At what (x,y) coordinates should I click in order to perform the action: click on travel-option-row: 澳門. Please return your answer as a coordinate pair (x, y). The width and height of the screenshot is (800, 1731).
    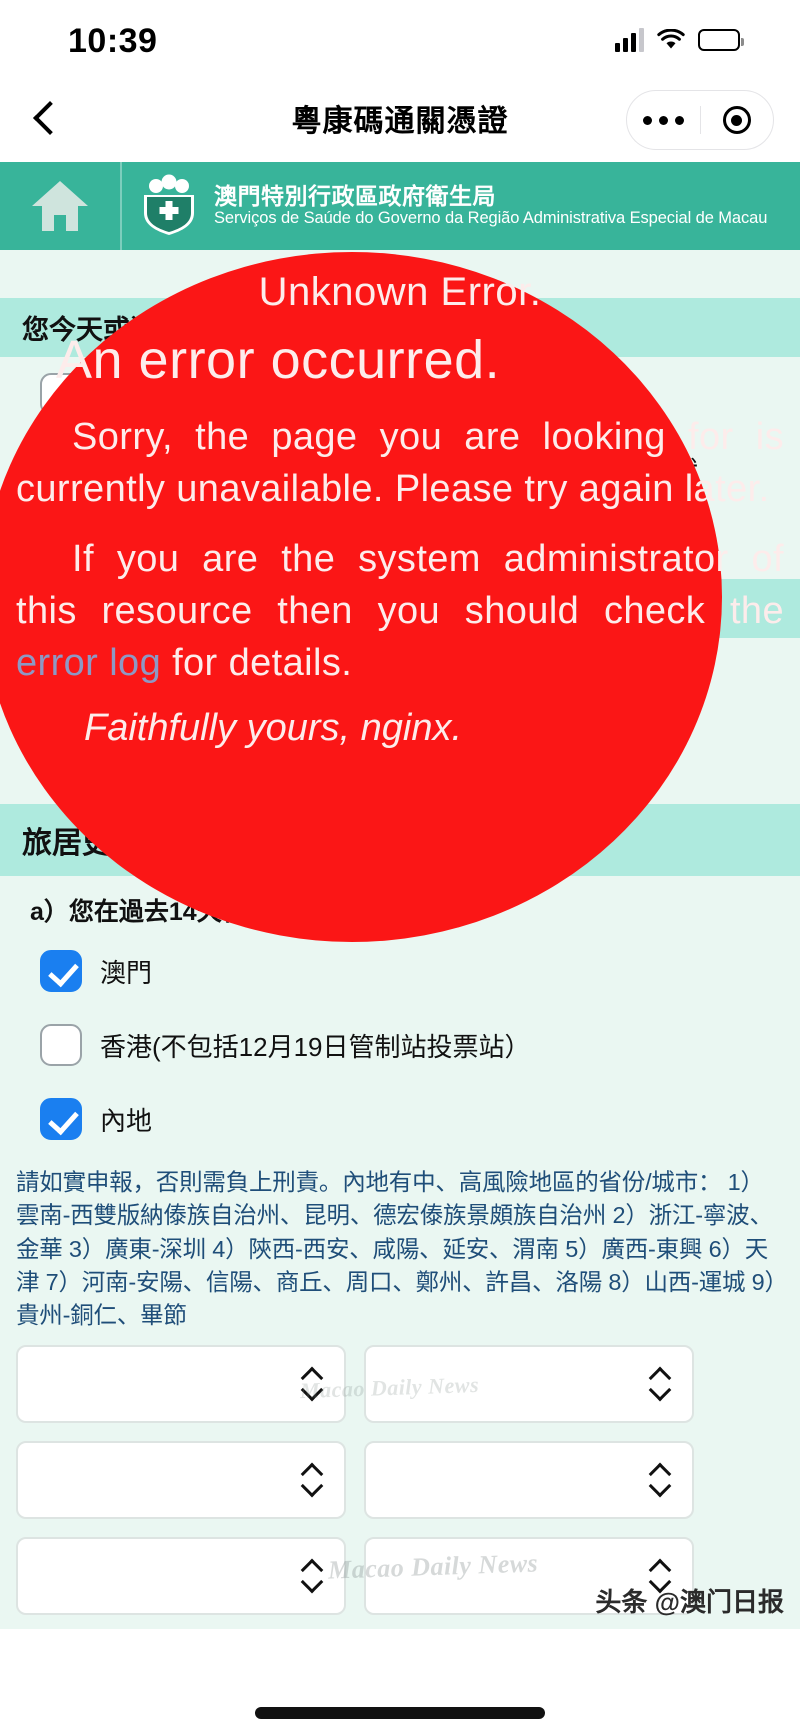
    Looking at the image, I should click on (400, 971).